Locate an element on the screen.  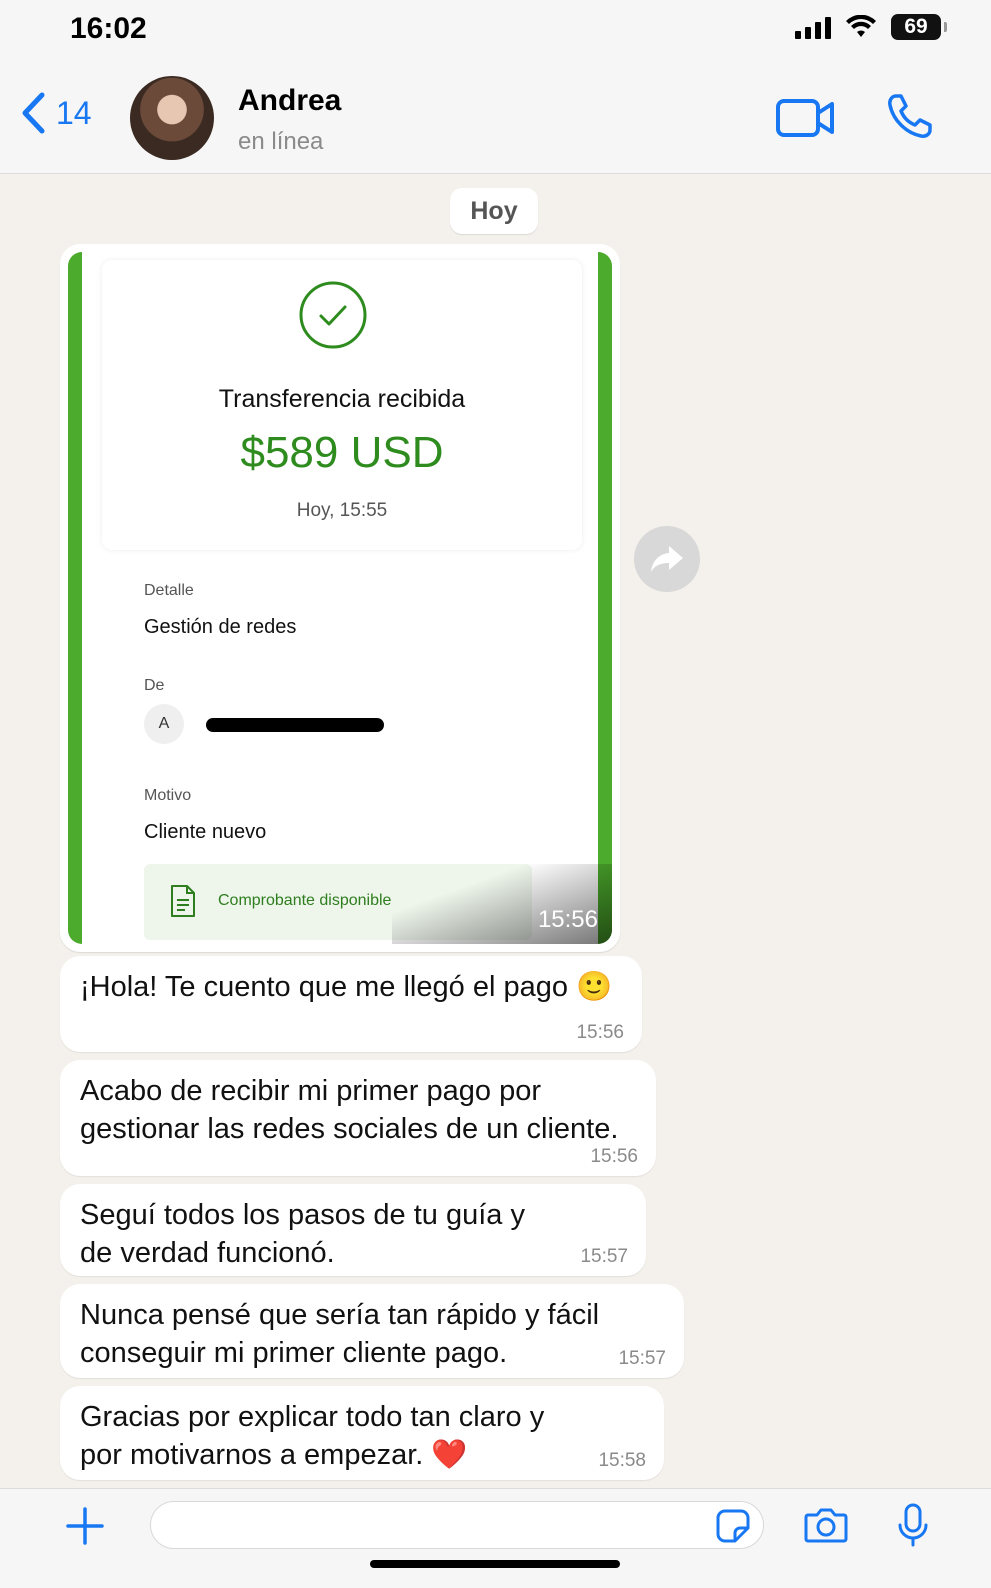
microphone-button is located at coordinates (913, 1527).